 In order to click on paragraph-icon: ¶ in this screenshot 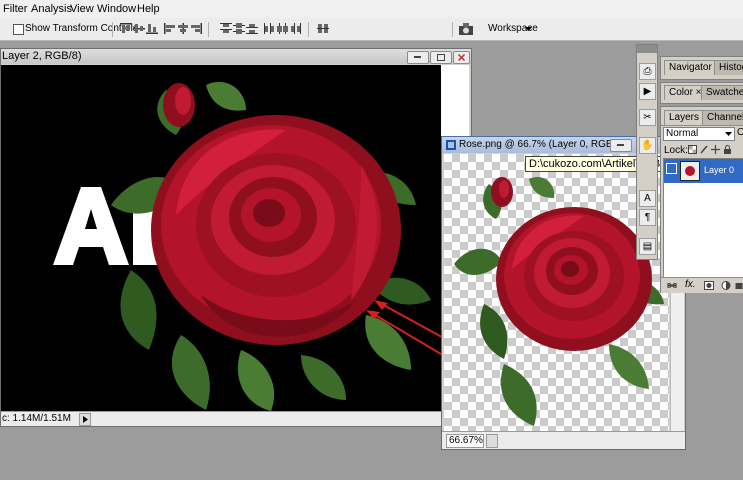, I will do `click(647, 217)`.